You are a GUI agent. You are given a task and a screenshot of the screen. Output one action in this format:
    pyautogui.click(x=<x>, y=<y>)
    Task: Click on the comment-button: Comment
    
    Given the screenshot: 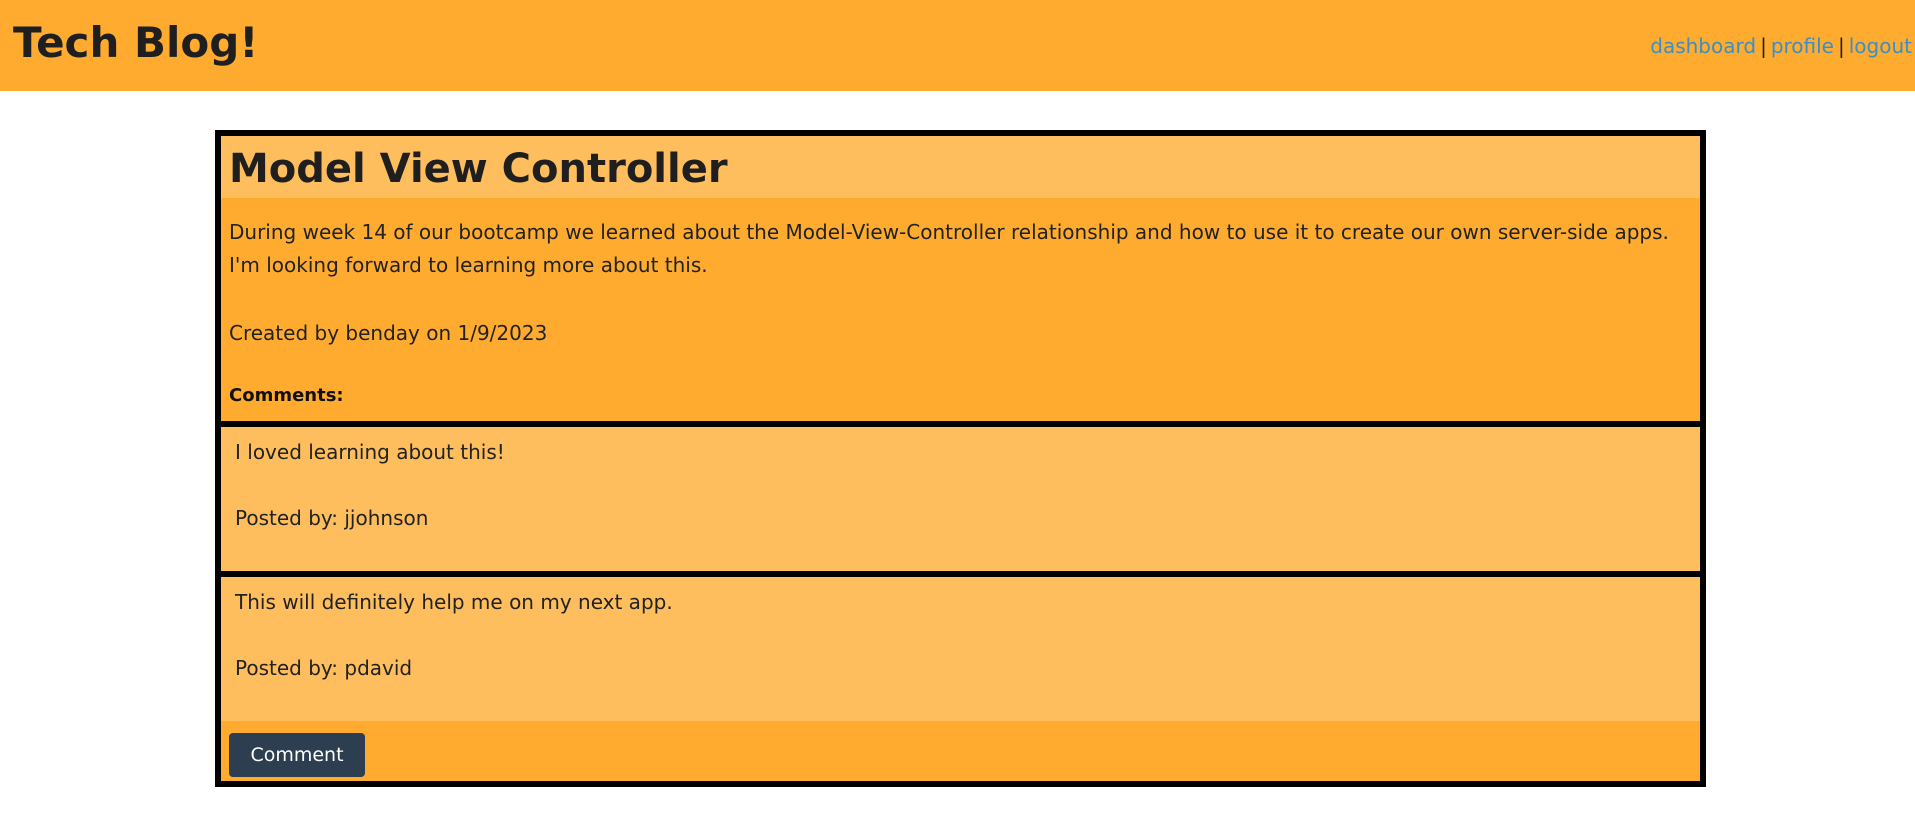 What is the action you would take?
    pyautogui.click(x=297, y=755)
    